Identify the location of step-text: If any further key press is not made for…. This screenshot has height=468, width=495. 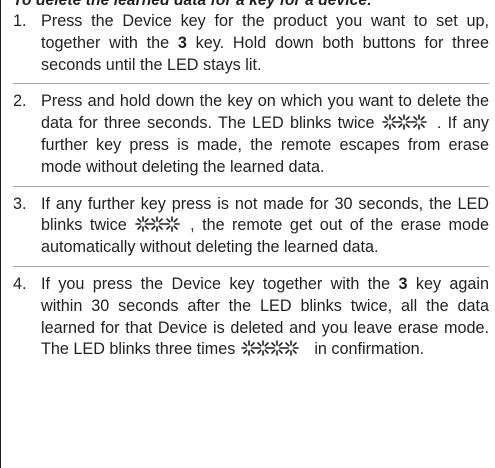
(265, 226).